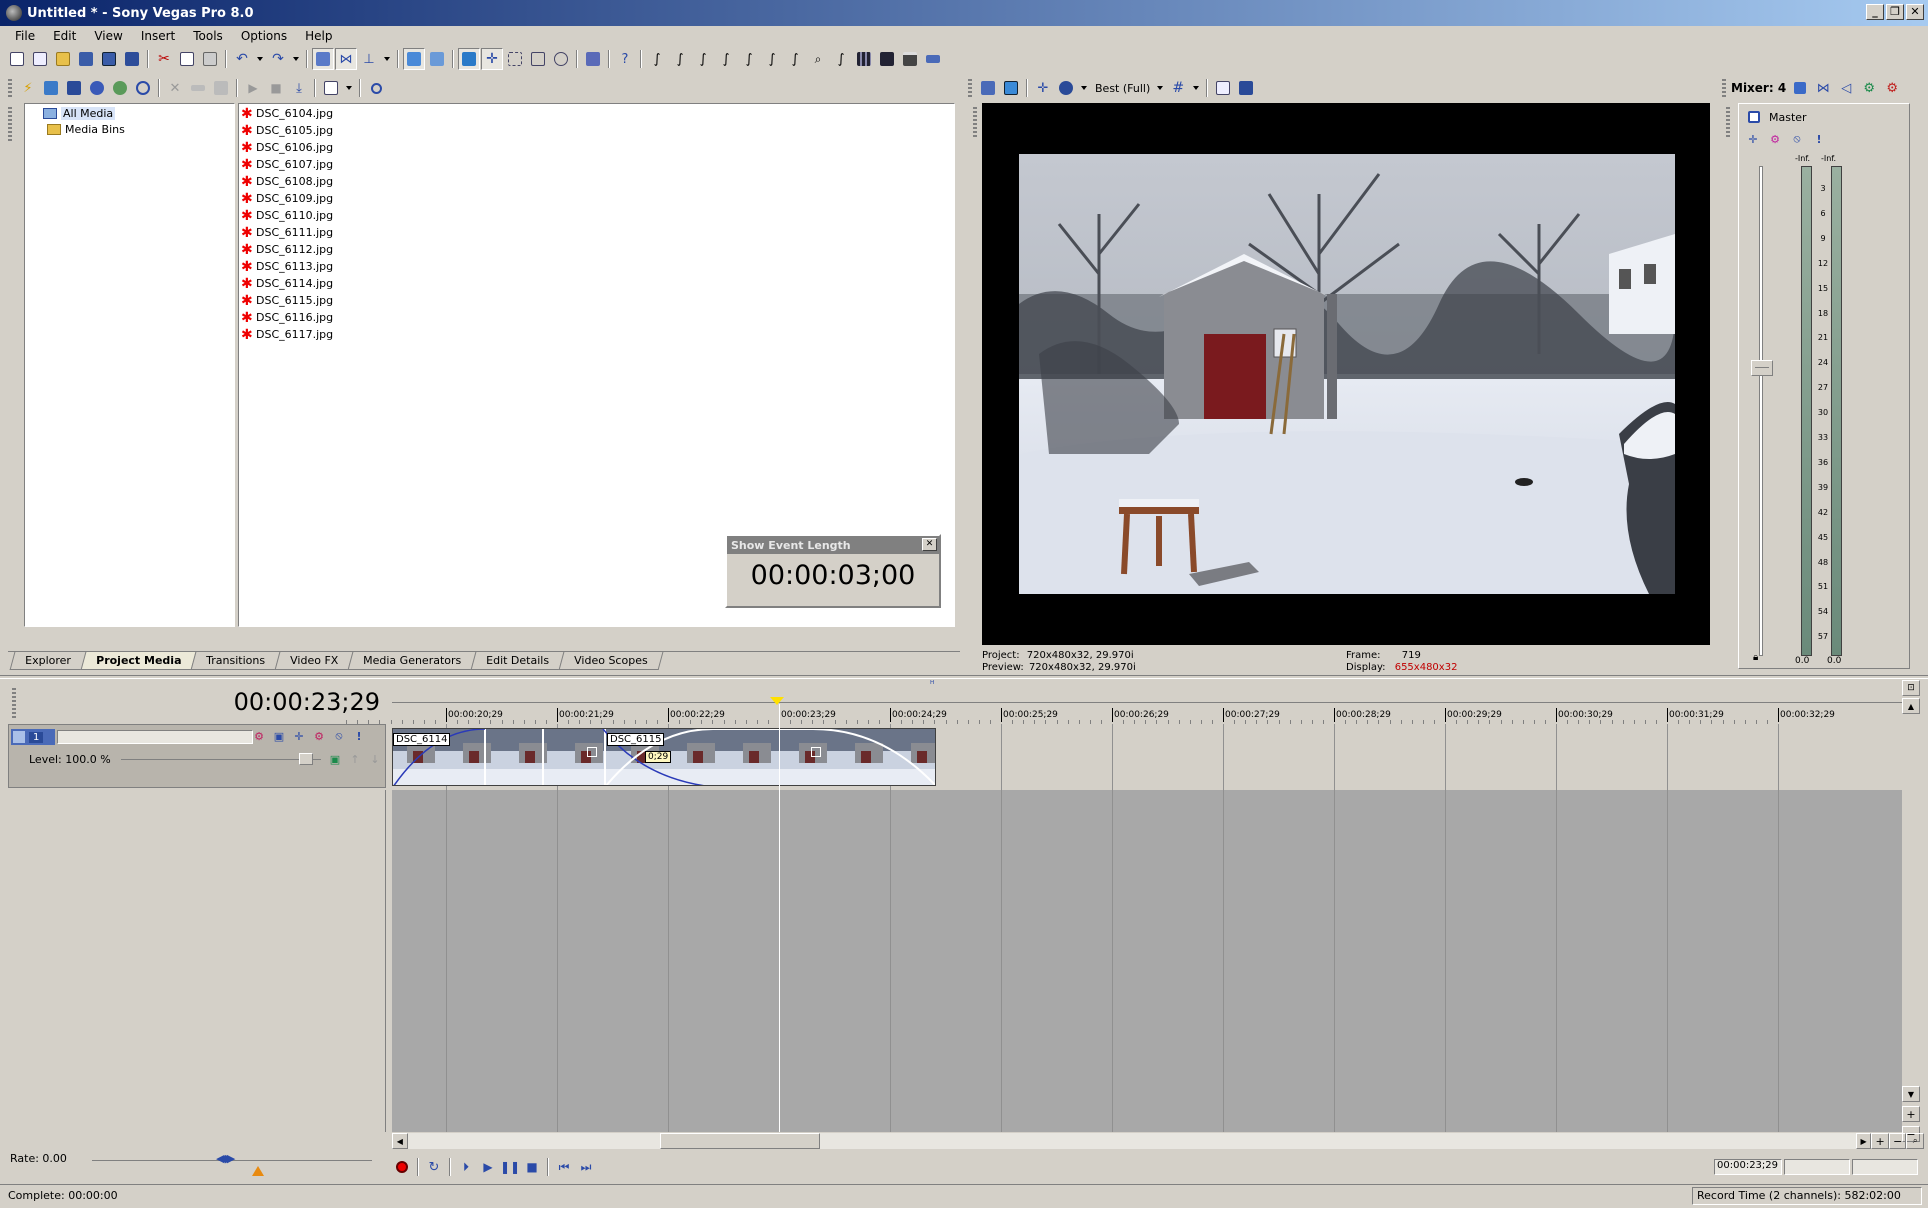 This screenshot has width=1928, height=1208. What do you see at coordinates (143, 88) in the screenshot?
I see `media-search-icon` at bounding box center [143, 88].